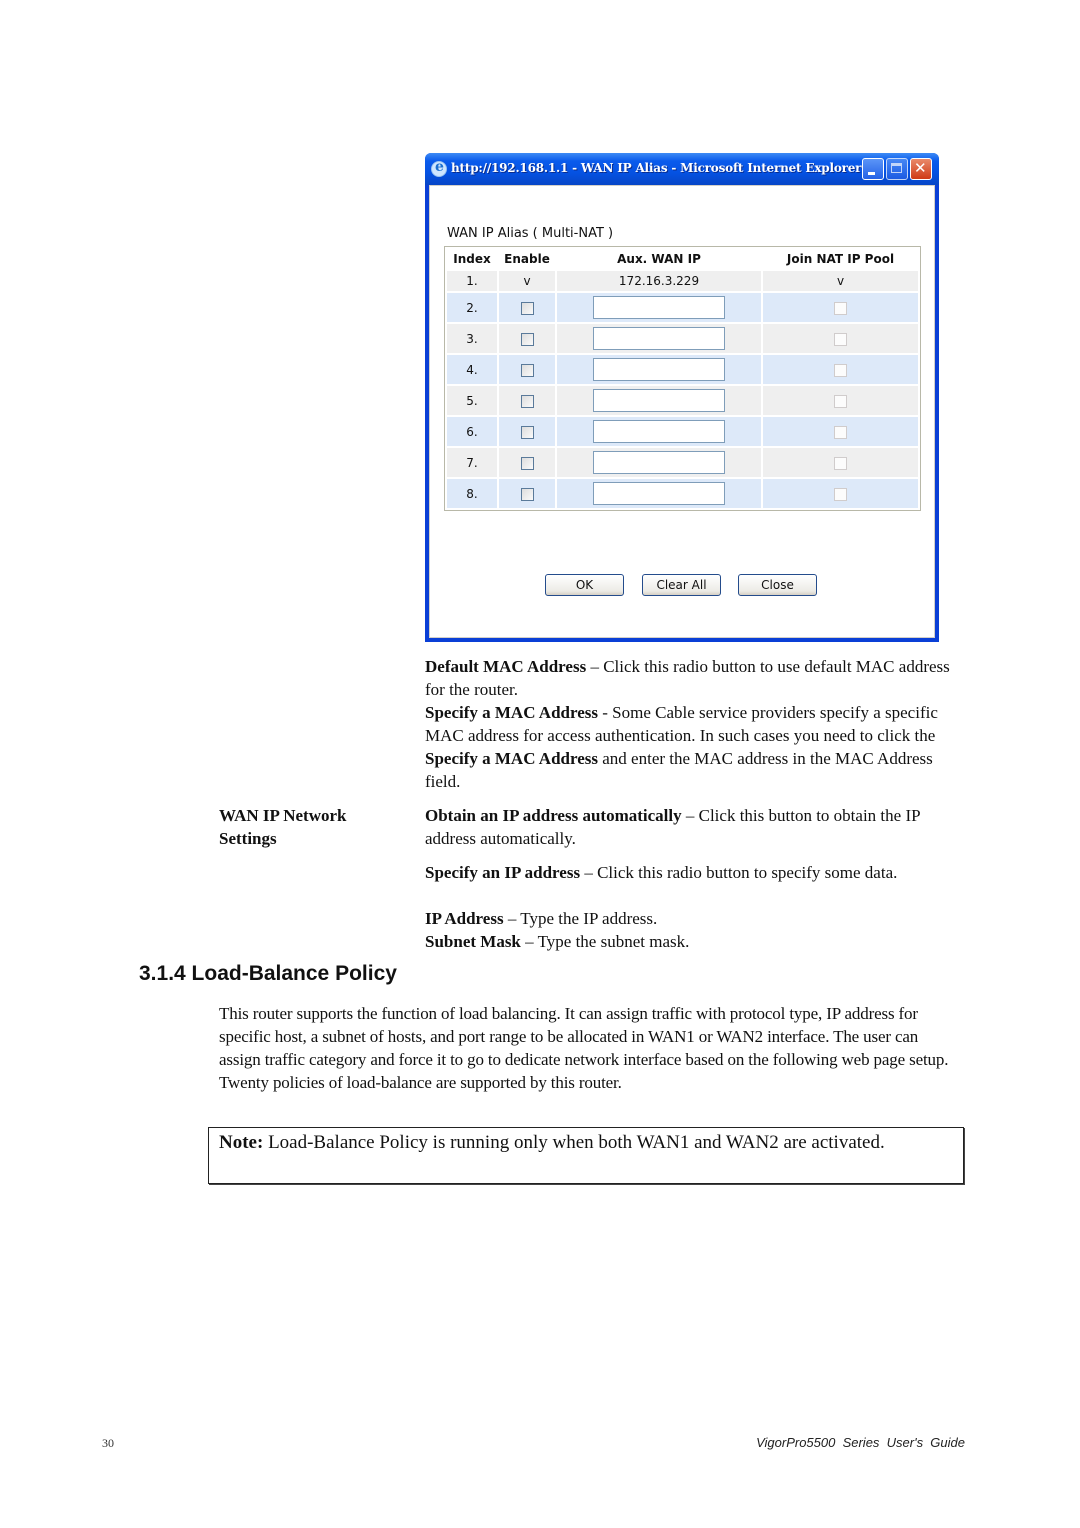  What do you see at coordinates (697, 941) in the screenshot?
I see `subnet-mask-description: Subnet Mask – Type the subnet mask.` at bounding box center [697, 941].